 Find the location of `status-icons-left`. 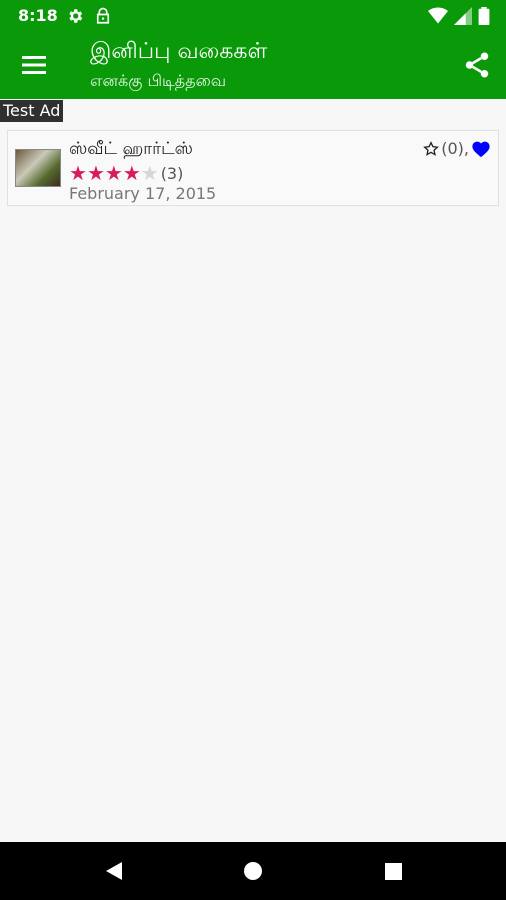

status-icons-left is located at coordinates (89, 16).